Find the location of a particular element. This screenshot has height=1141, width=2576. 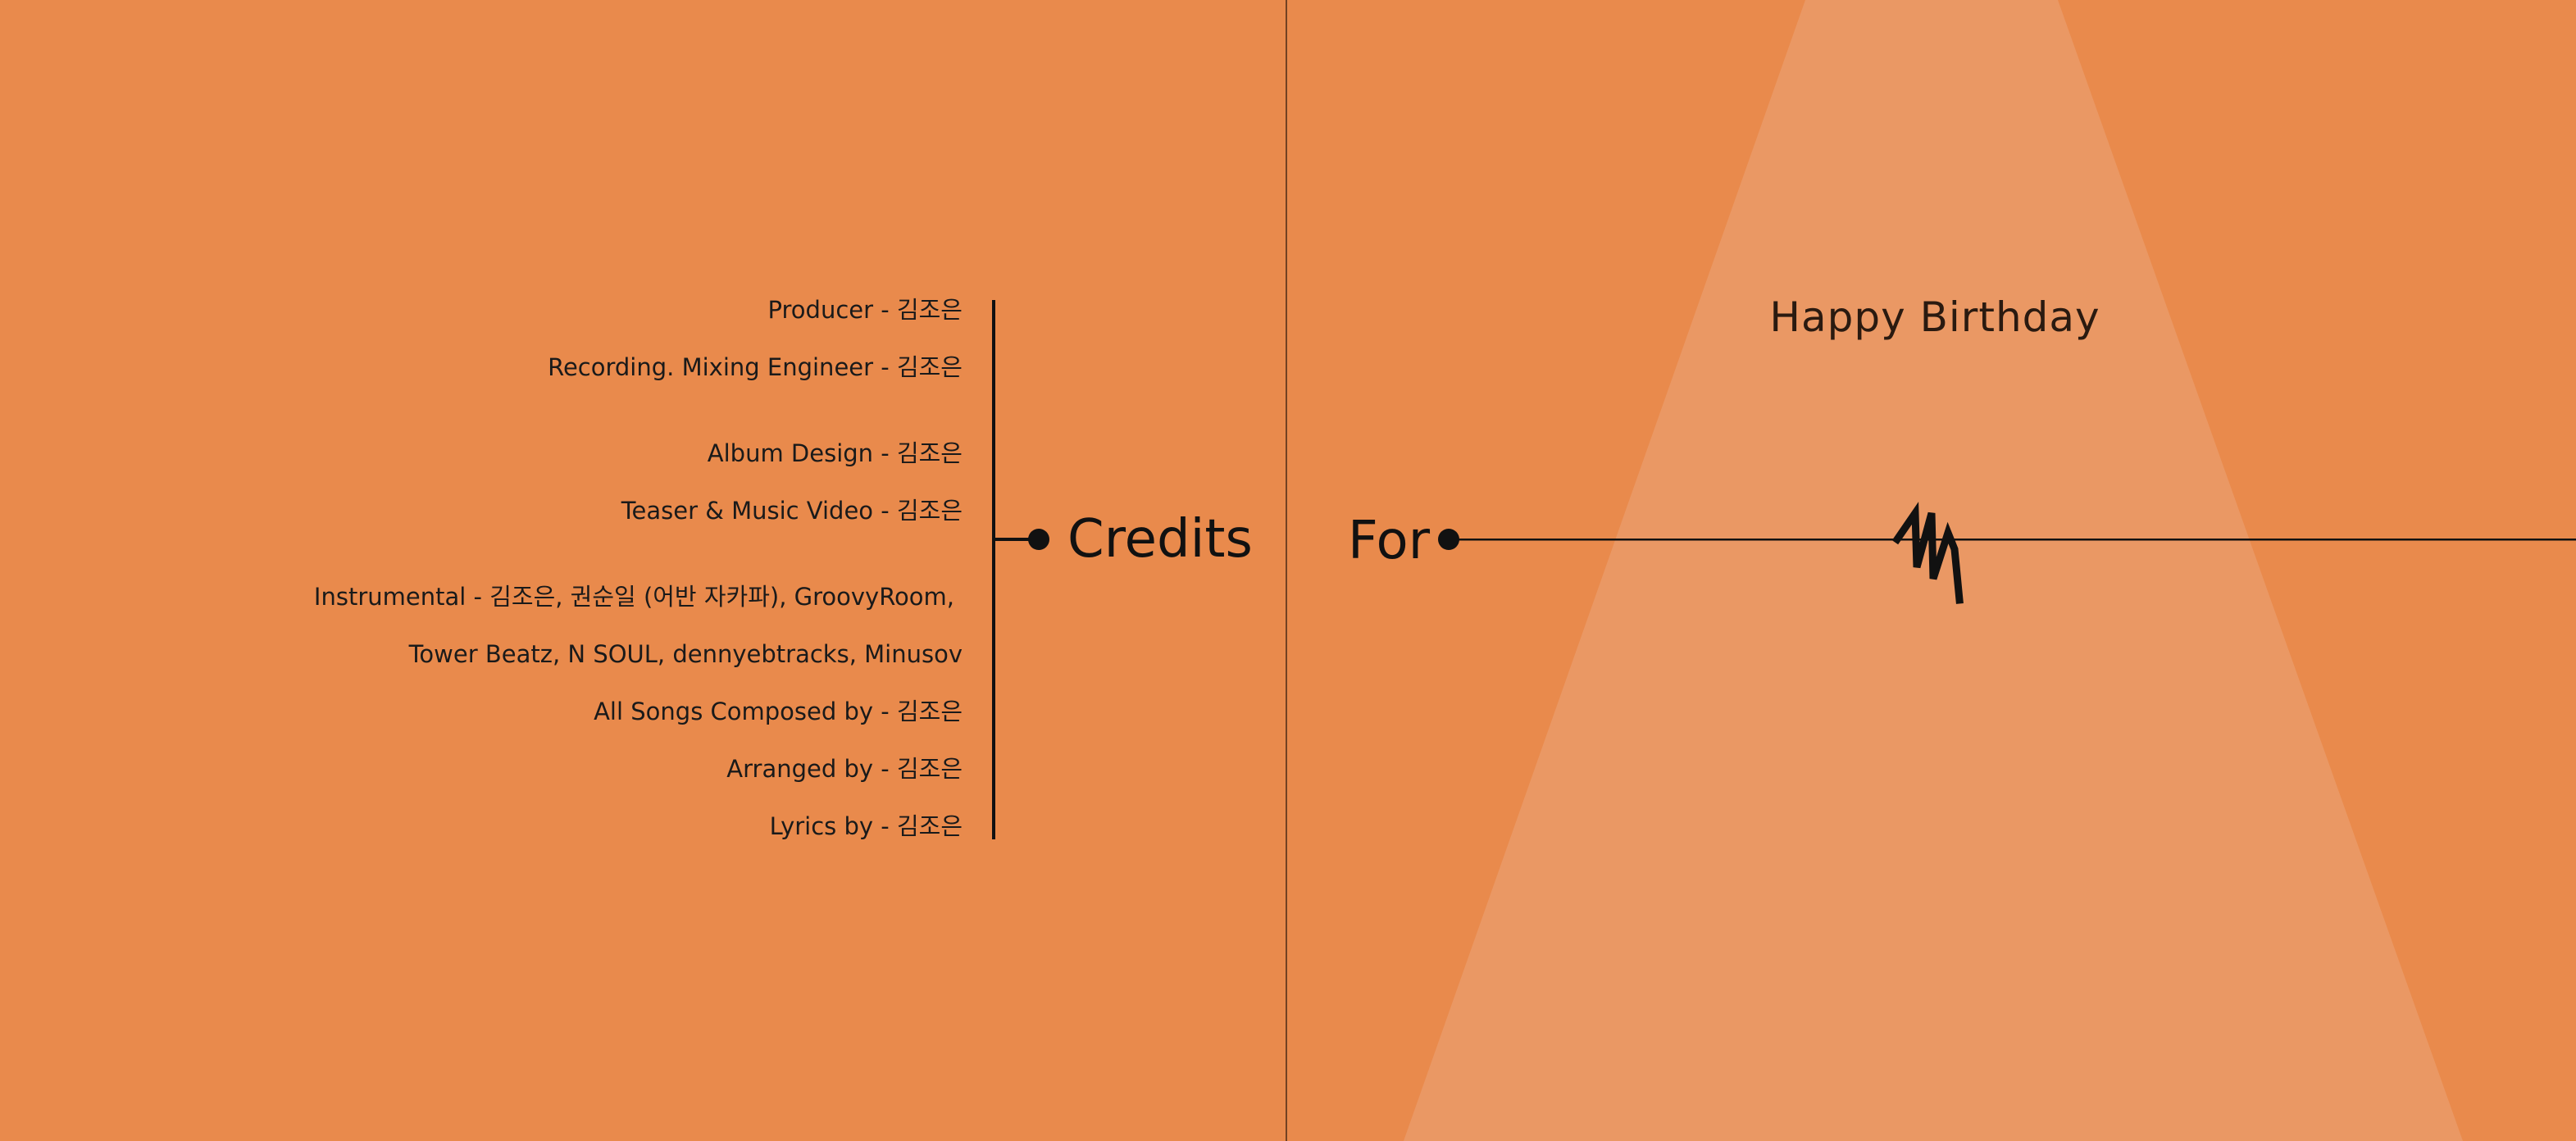

credit-line-lyrics: Lyrics by - 김조은 is located at coordinates (866, 826).